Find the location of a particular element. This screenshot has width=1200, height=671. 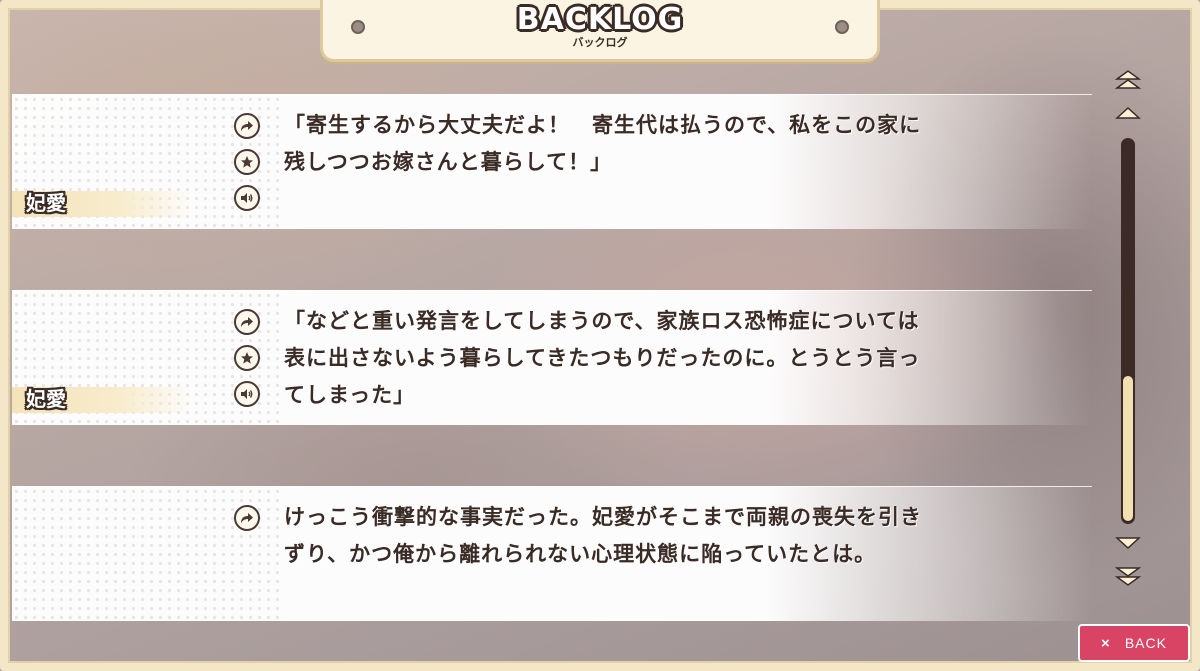

scroll-top-button is located at coordinates (1128, 80).